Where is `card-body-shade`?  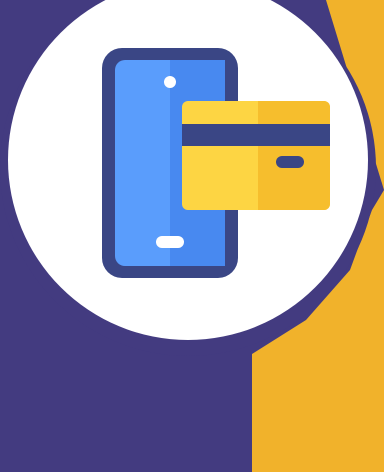 card-body-shade is located at coordinates (294, 155).